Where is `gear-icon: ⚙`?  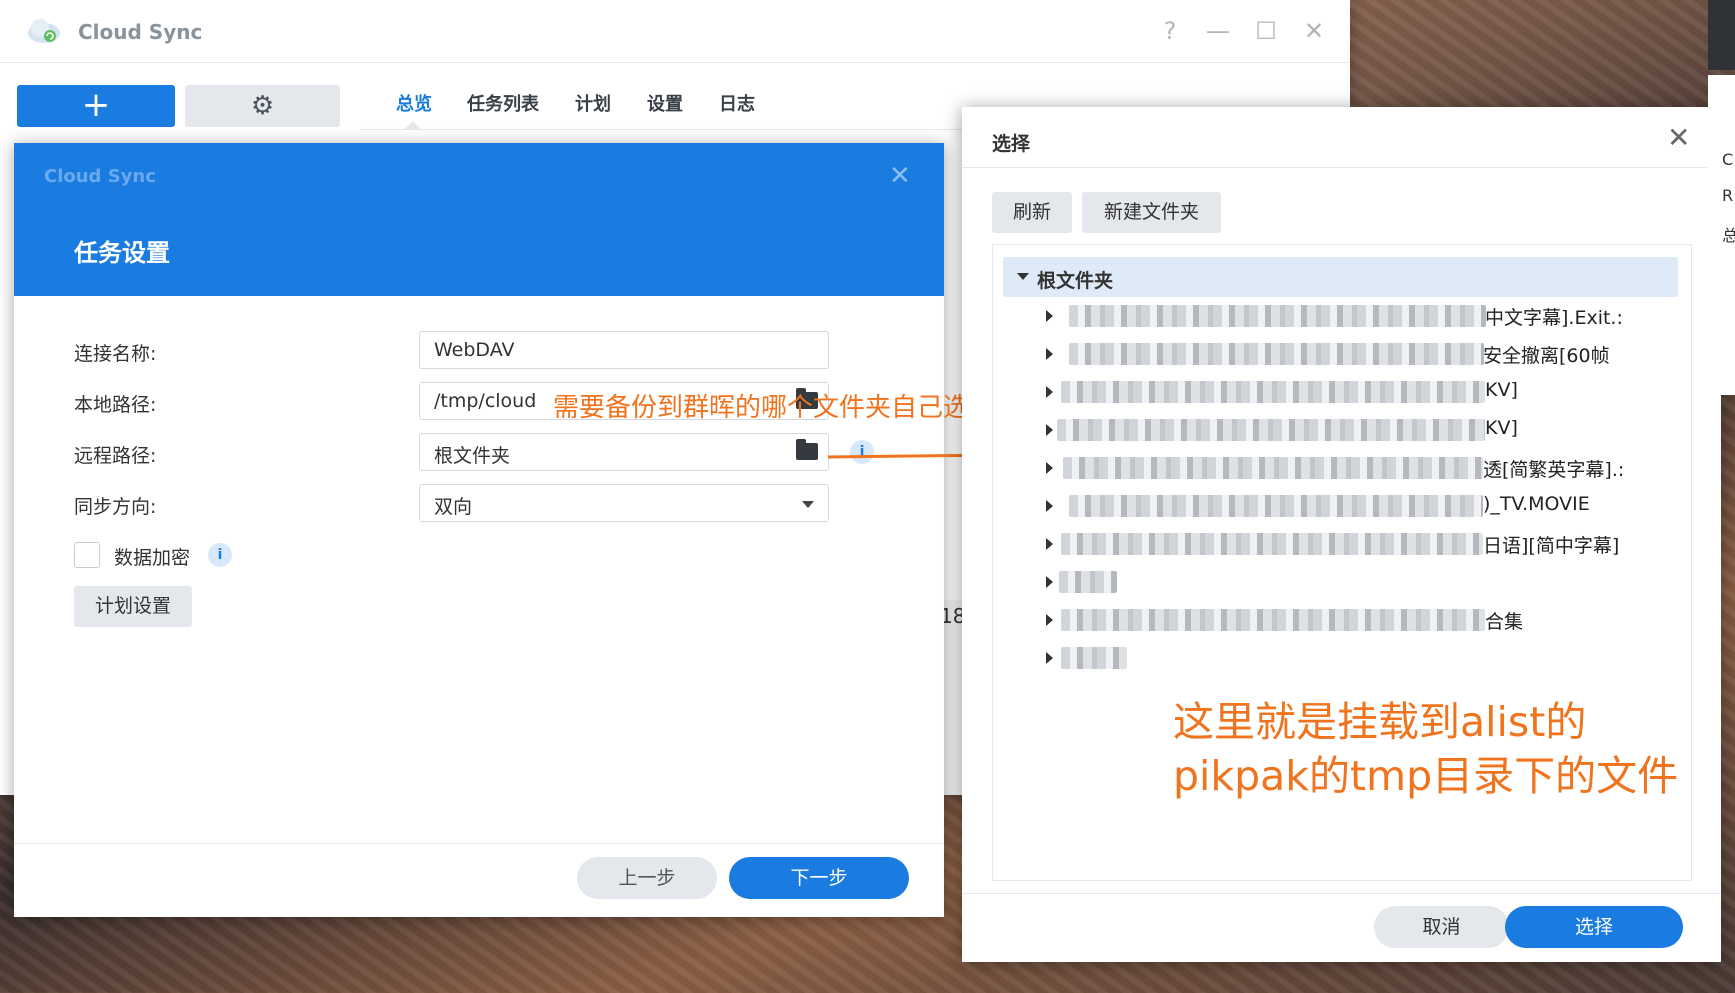
gear-icon: ⚙ is located at coordinates (262, 106).